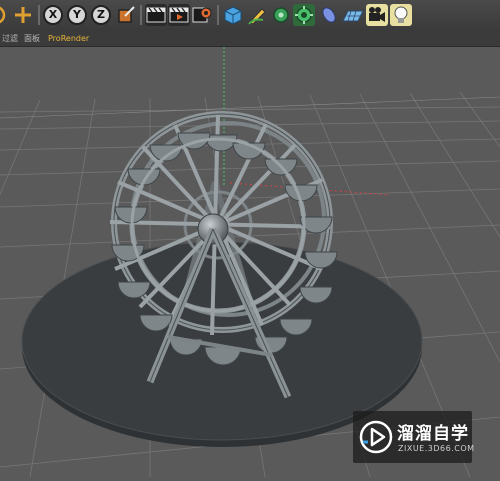  I want to click on watermark-url: ZIXUE.3D66.COM, so click(436, 448).